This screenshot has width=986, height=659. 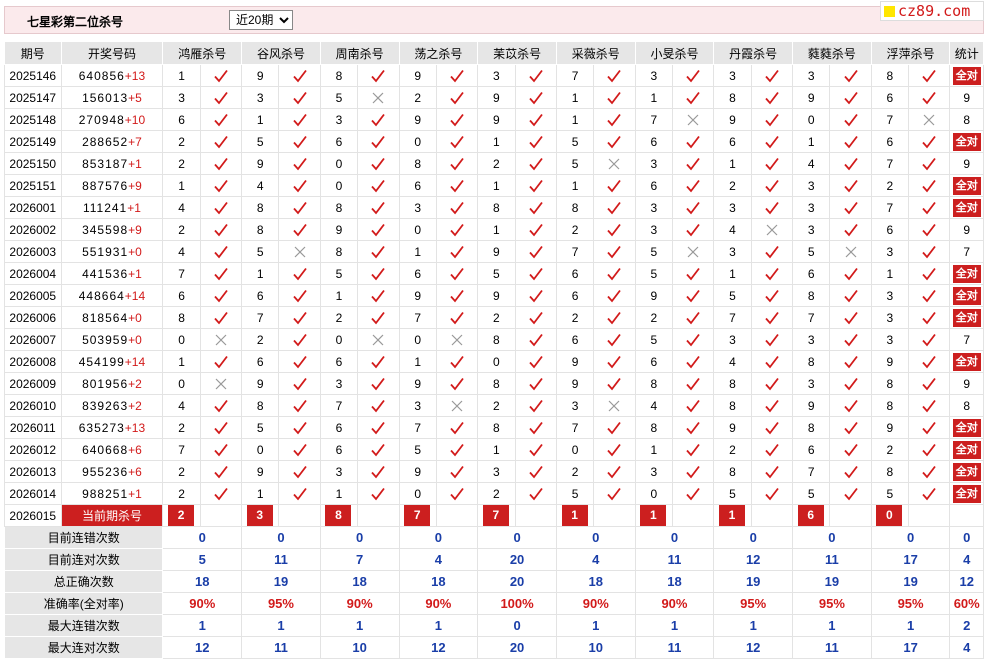 I want to click on issue-cell: 2026004, so click(x=33, y=273).